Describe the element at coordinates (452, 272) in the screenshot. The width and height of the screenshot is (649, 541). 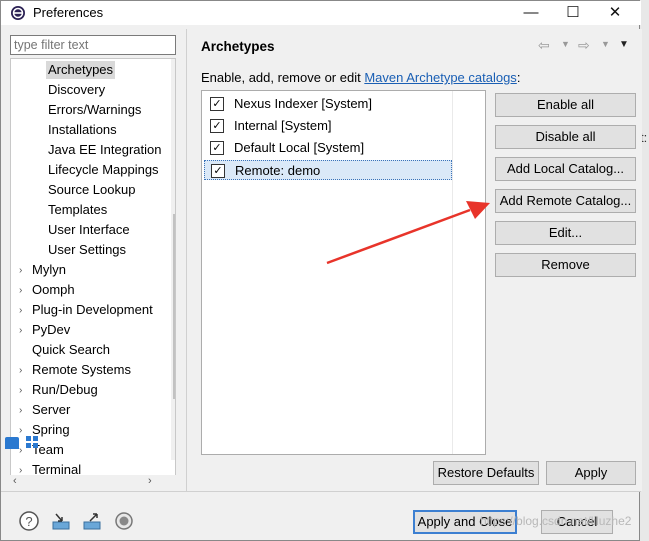
I see `list-scroll-separator` at that location.